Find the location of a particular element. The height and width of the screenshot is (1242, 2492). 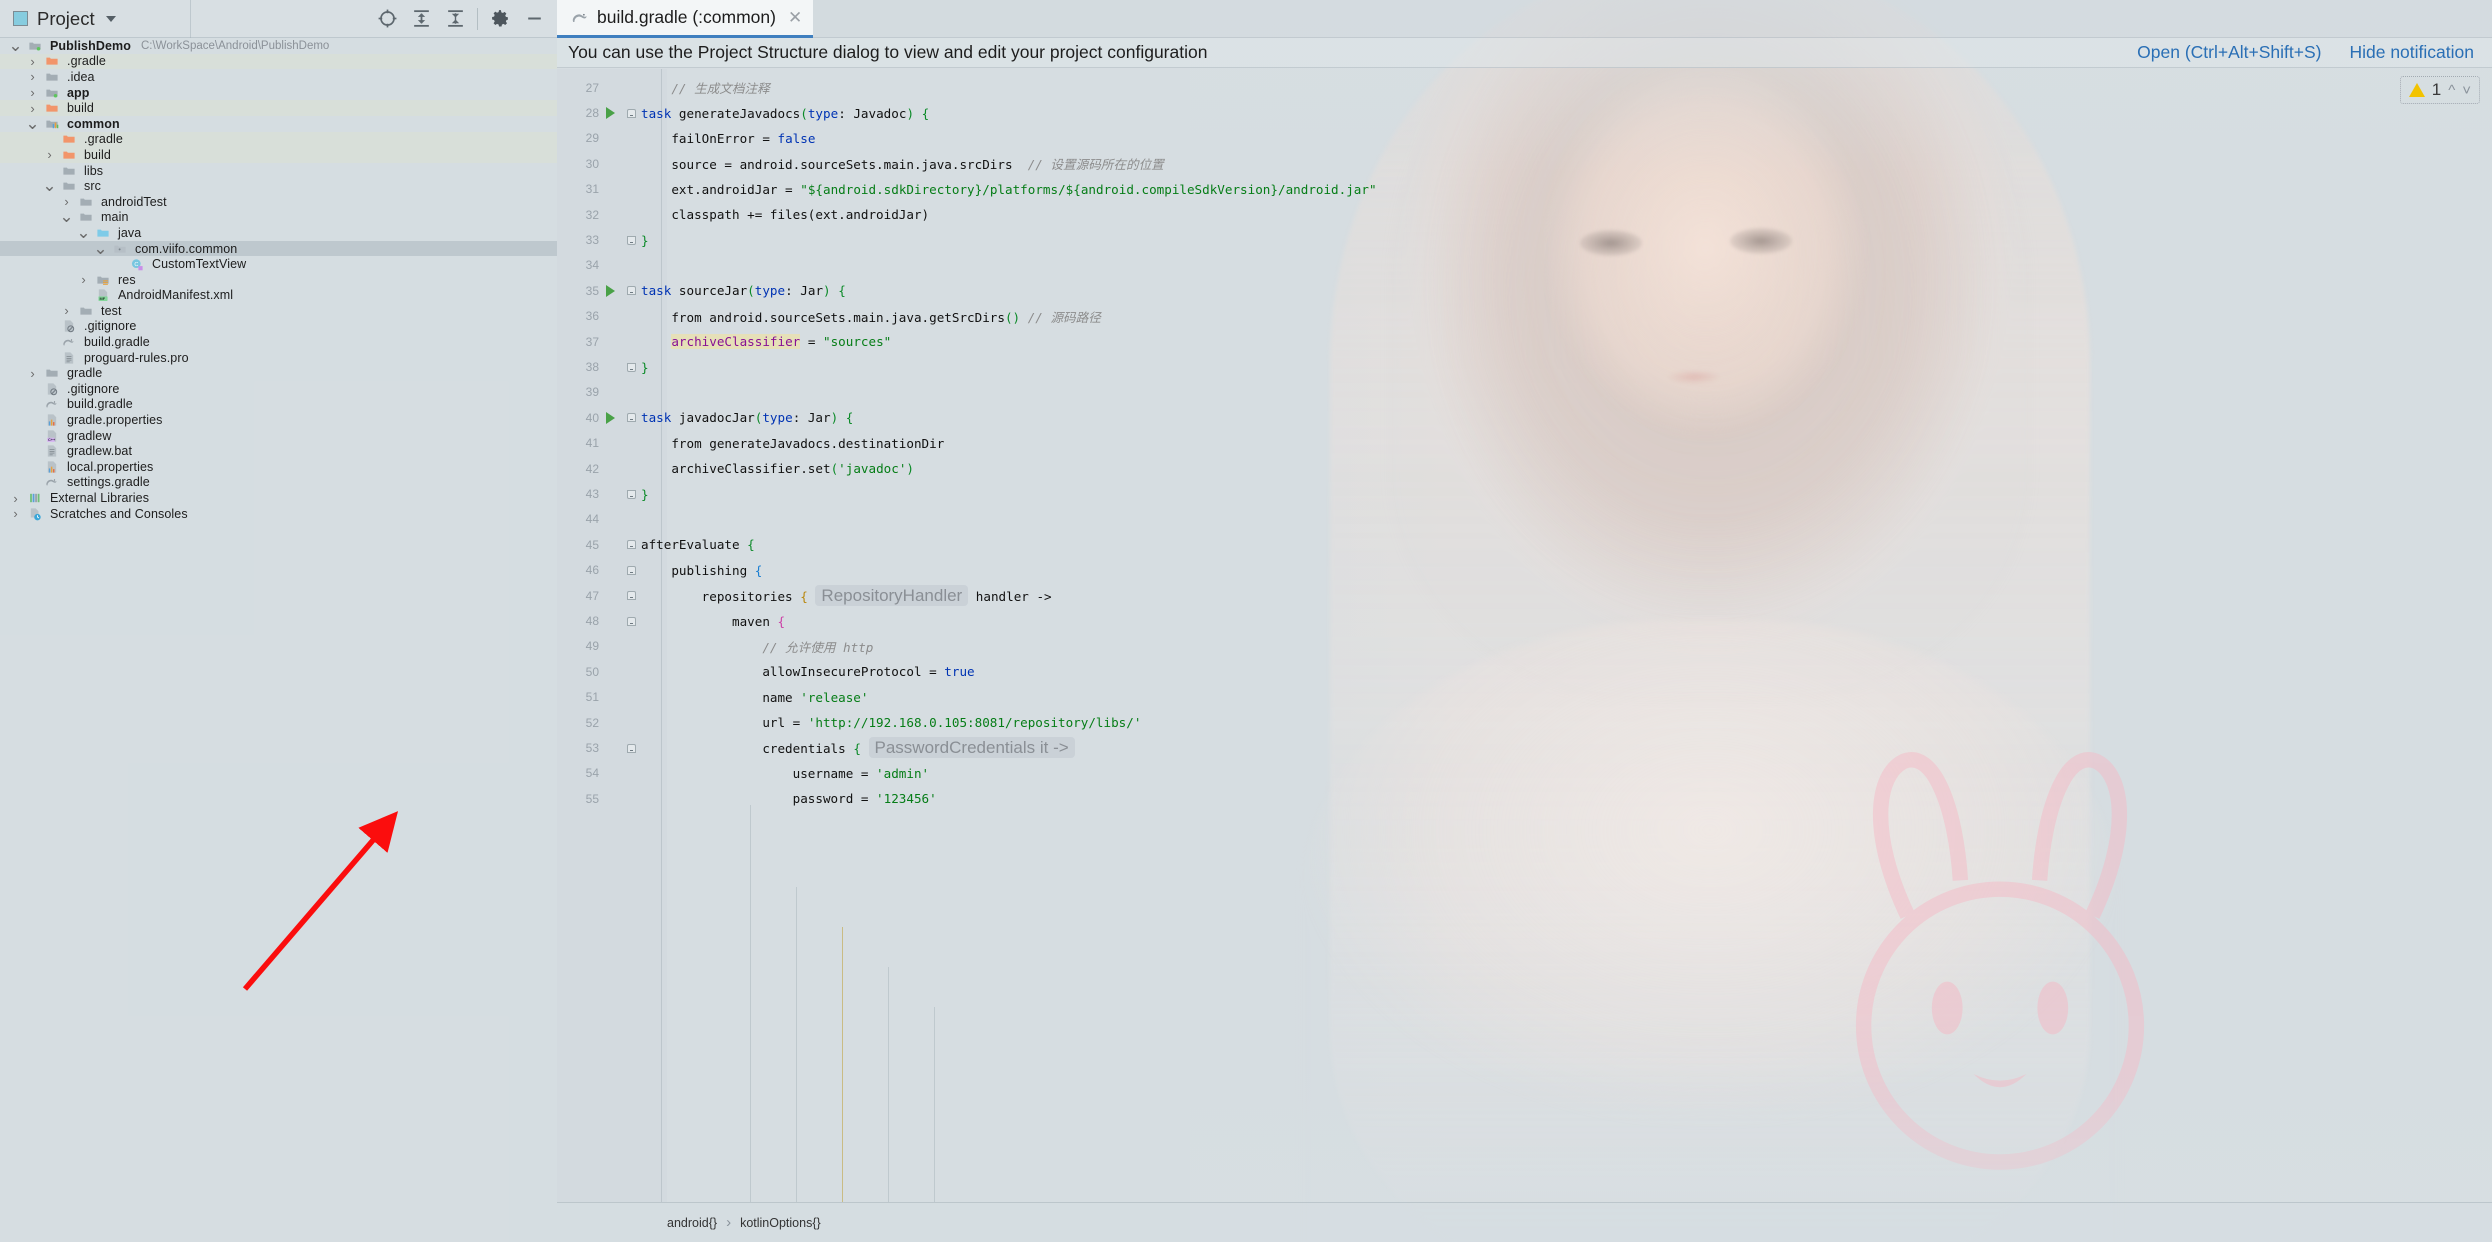

gear-icon is located at coordinates (500, 19).